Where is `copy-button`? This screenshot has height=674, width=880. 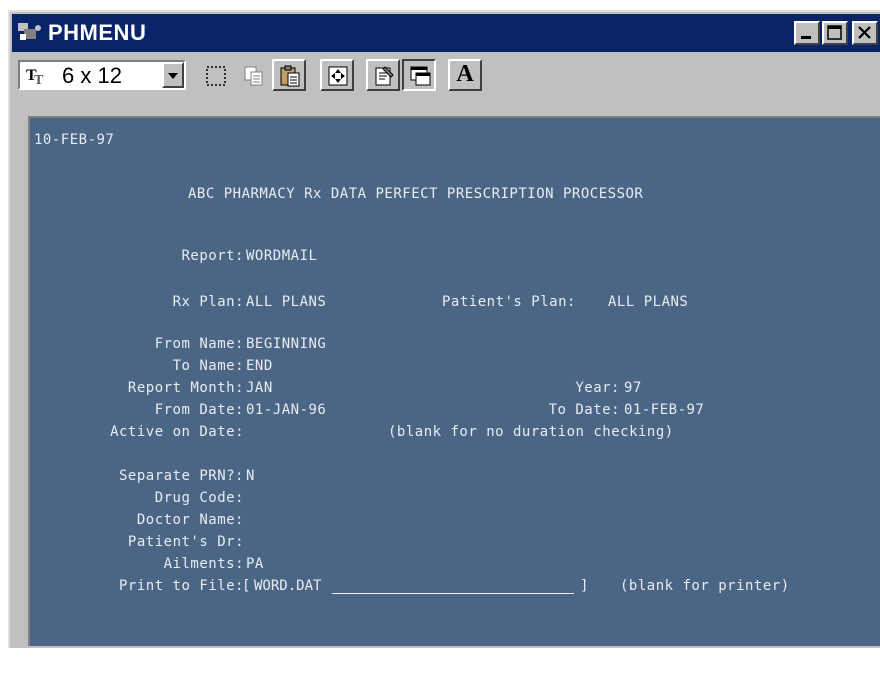
copy-button is located at coordinates (253, 75).